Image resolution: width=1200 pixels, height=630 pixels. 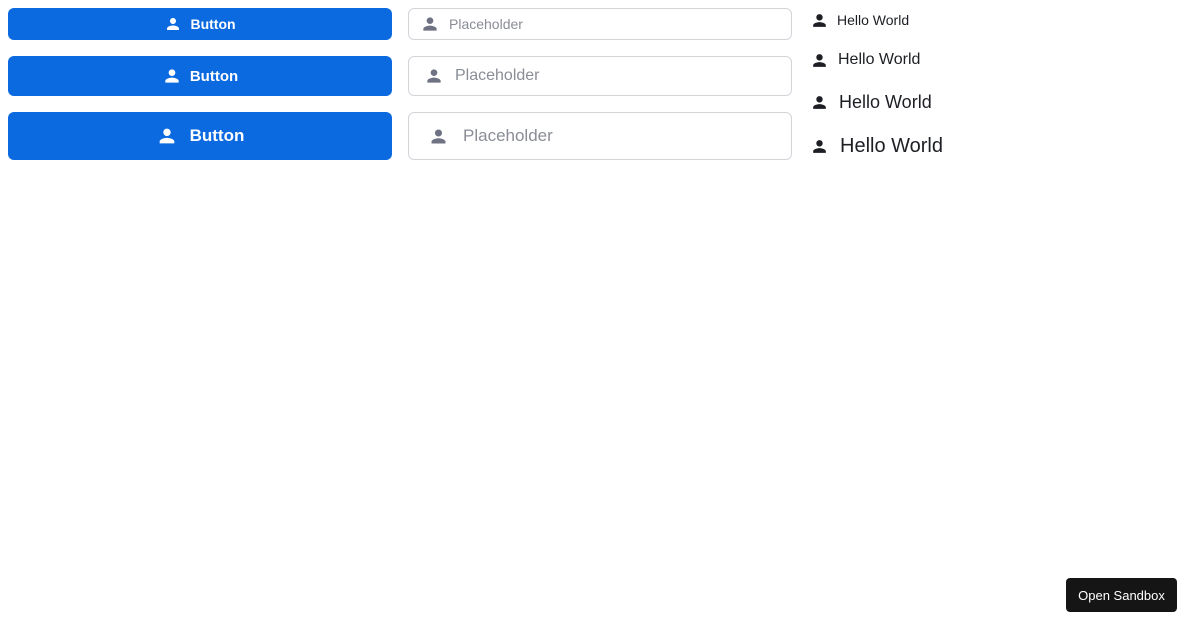 I want to click on button-small: Button, so click(x=200, y=24).